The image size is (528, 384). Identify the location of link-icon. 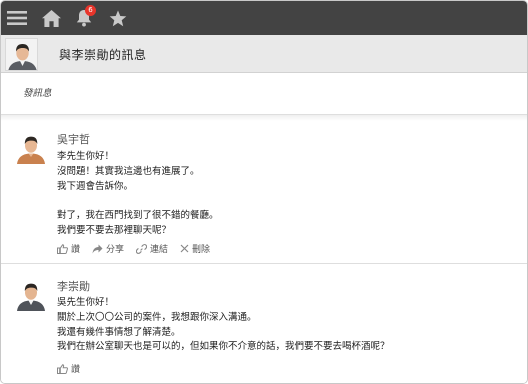
(142, 248).